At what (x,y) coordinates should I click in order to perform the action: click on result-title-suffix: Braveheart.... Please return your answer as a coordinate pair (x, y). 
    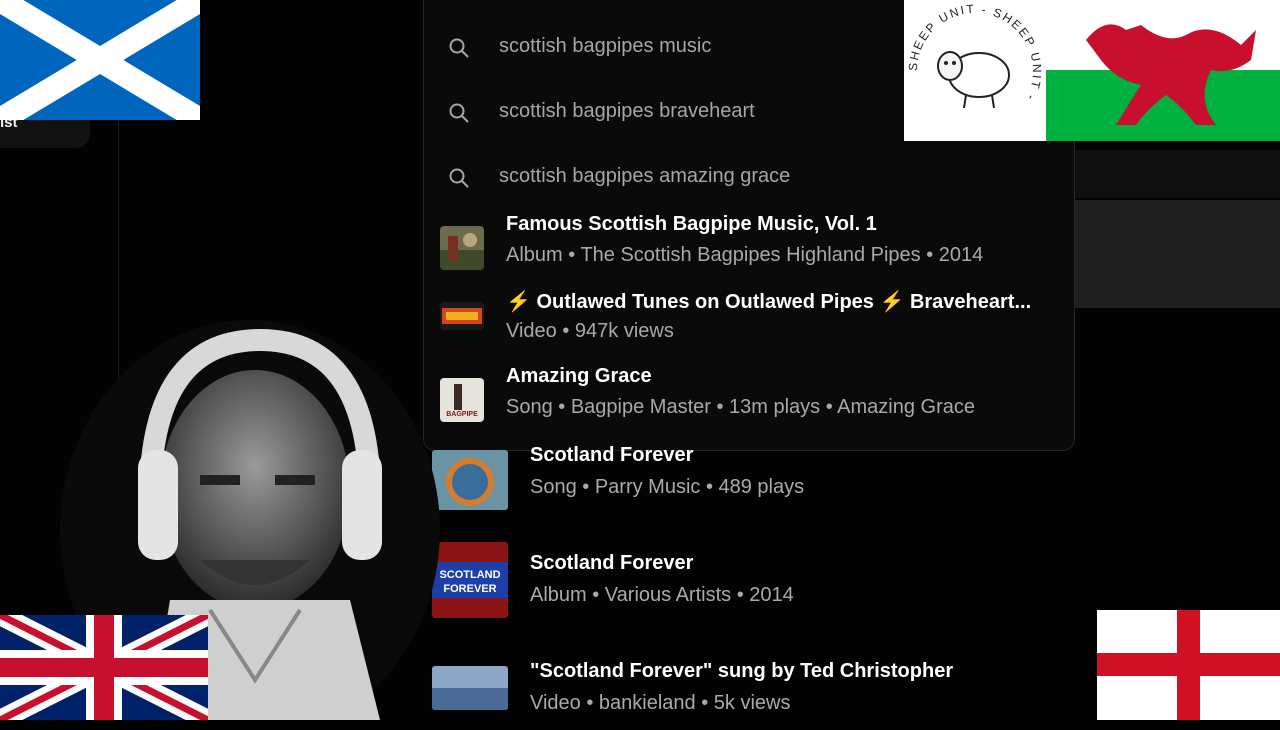
    Looking at the image, I should click on (970, 302).